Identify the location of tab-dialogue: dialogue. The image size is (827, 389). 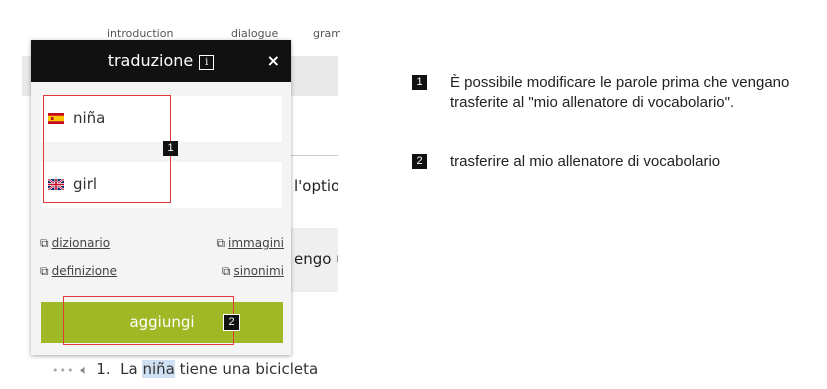
(254, 33).